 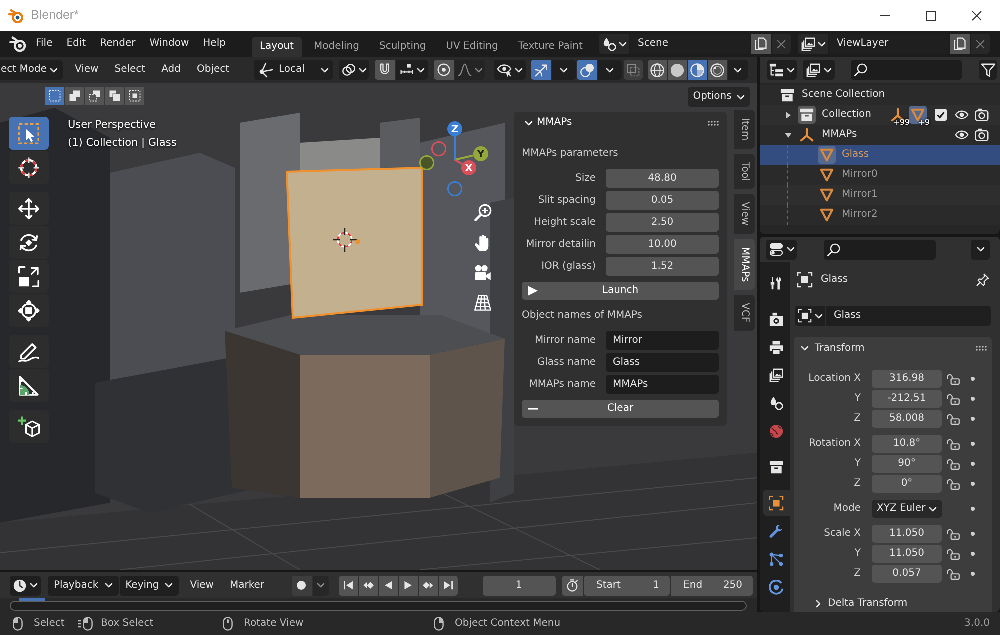 What do you see at coordinates (980, 250) in the screenshot?
I see `options-dropdown` at bounding box center [980, 250].